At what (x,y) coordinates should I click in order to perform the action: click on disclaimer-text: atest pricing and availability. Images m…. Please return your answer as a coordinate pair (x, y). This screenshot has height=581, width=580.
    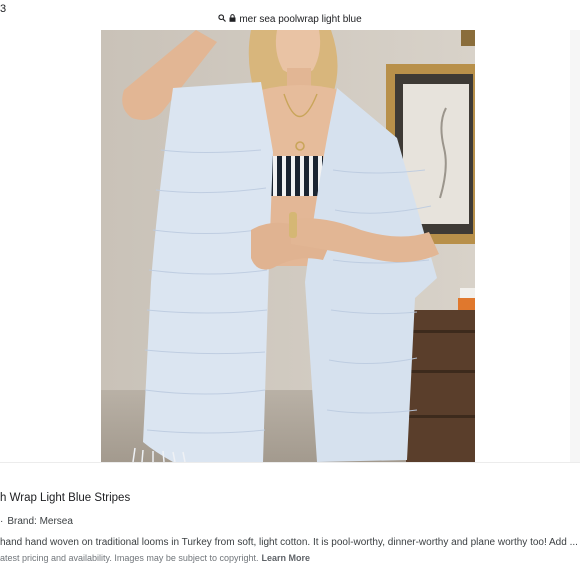
    Looking at the image, I should click on (129, 558).